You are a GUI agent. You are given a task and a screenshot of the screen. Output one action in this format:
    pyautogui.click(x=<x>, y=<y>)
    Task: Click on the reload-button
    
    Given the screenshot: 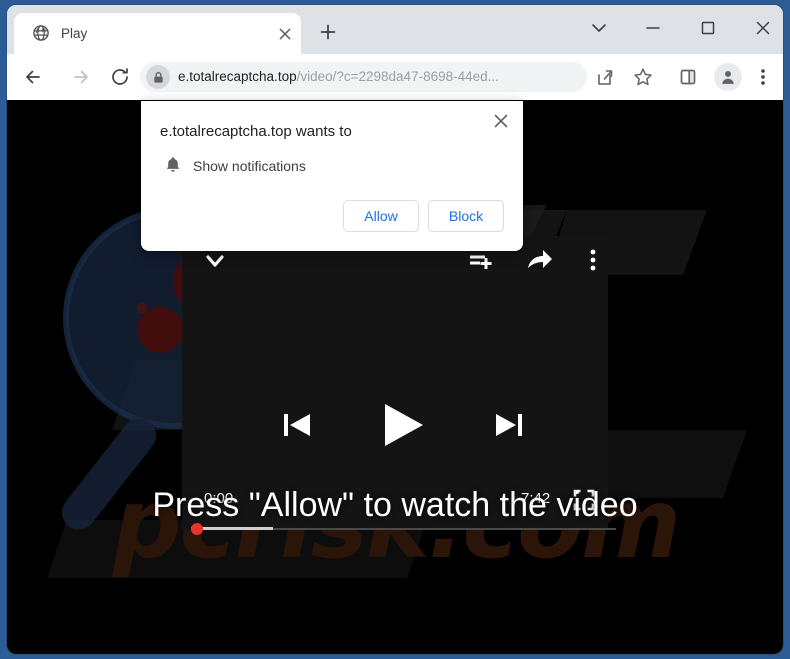 What is the action you would take?
    pyautogui.click(x=120, y=77)
    